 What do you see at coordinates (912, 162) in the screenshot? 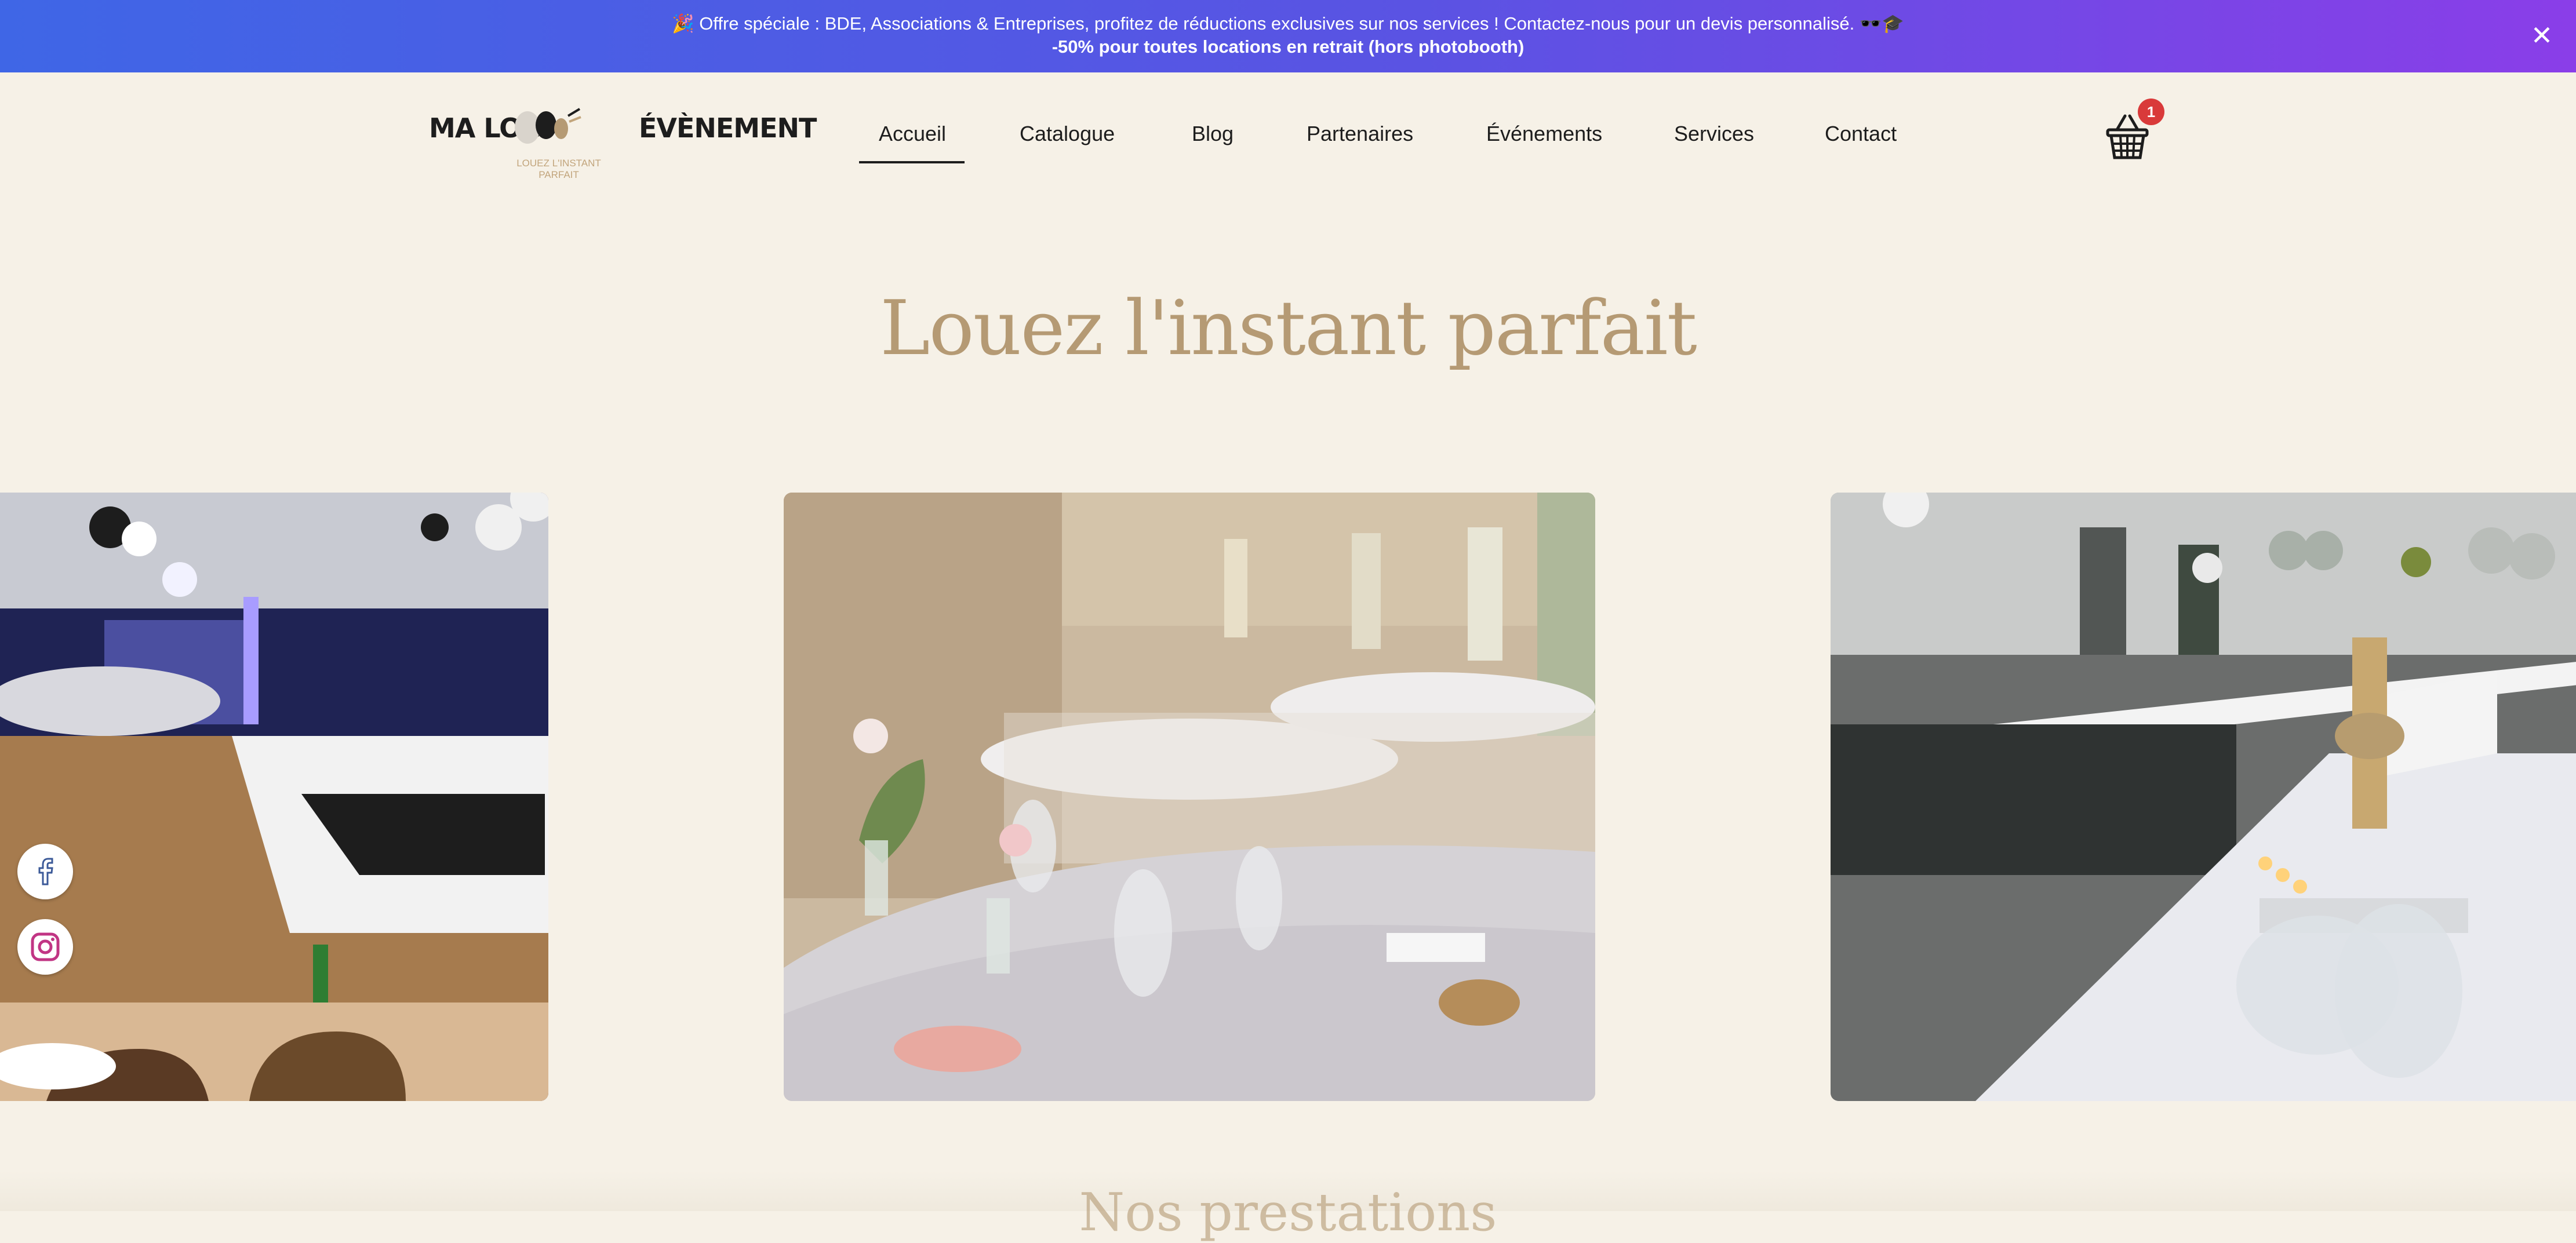
I see `nav-active-underline` at bounding box center [912, 162].